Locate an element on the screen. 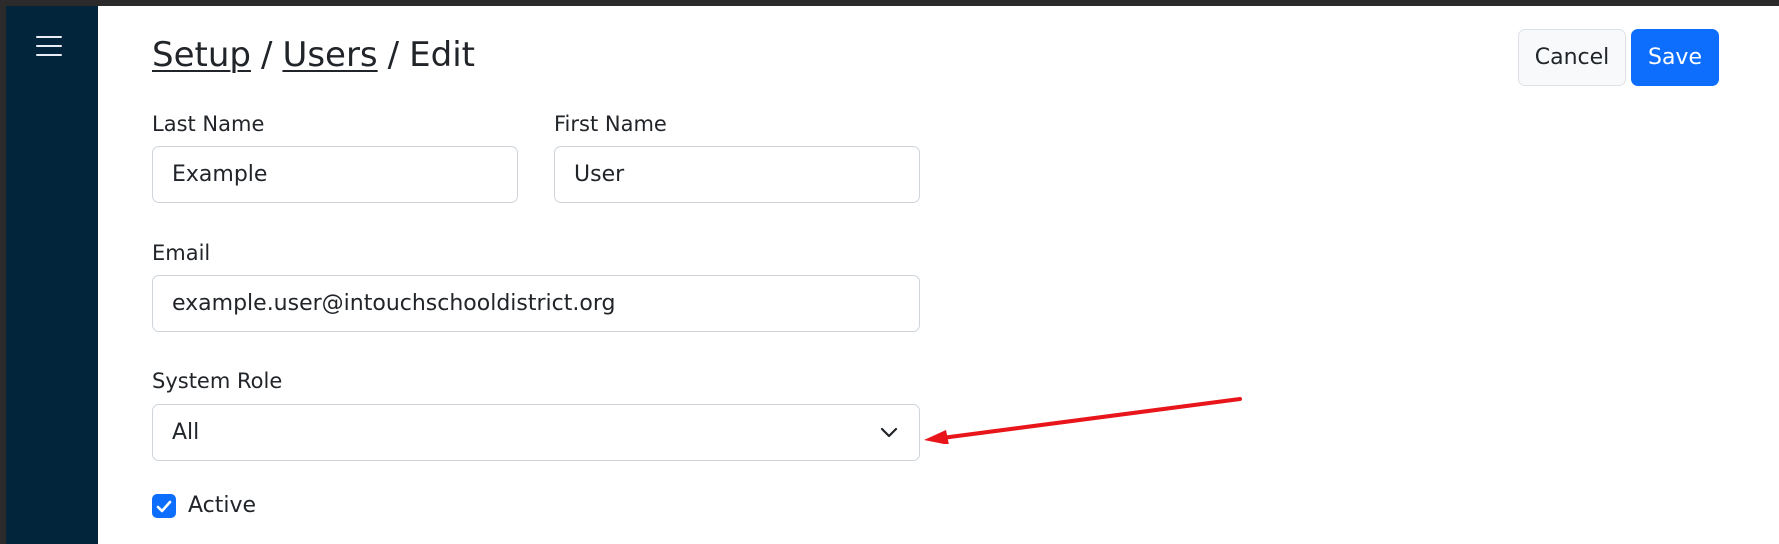 This screenshot has width=1779, height=544. checkmark-icon is located at coordinates (164, 506).